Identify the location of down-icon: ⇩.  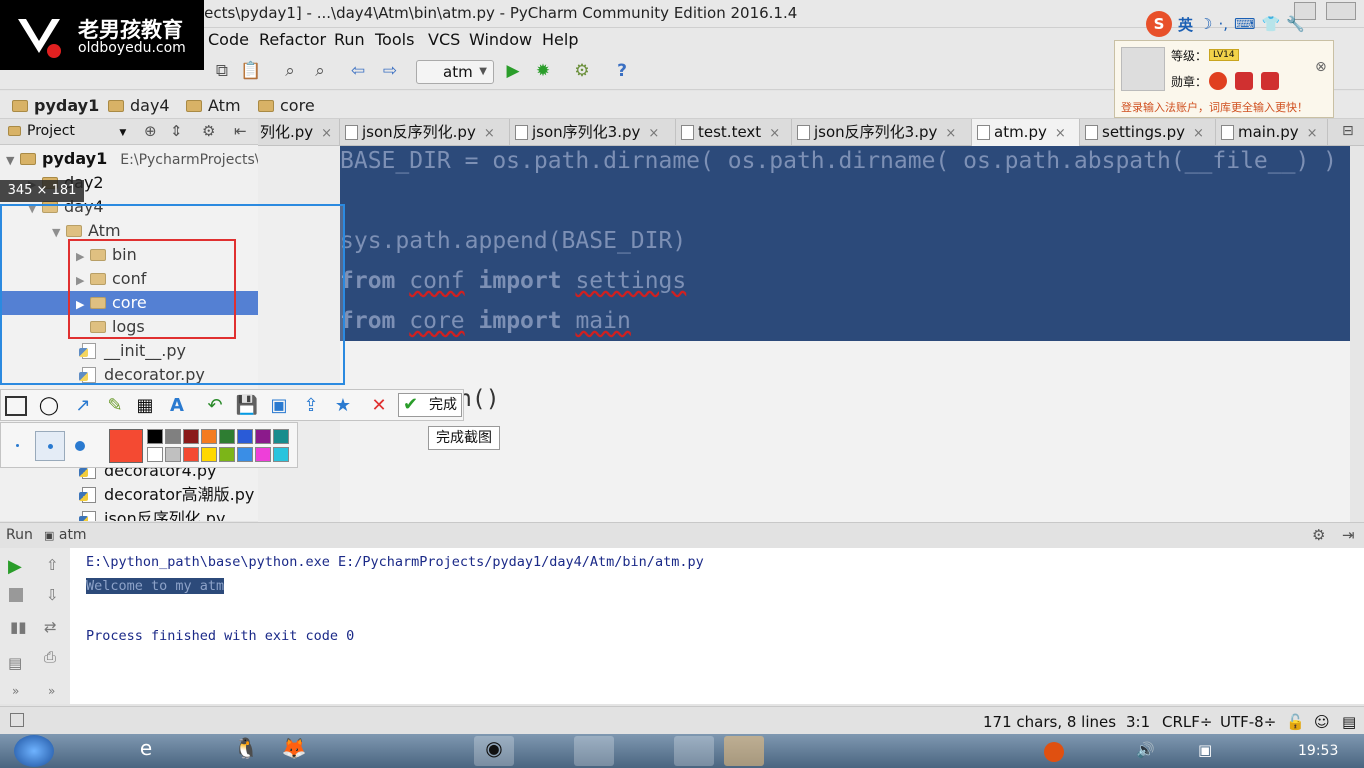
(52, 595).